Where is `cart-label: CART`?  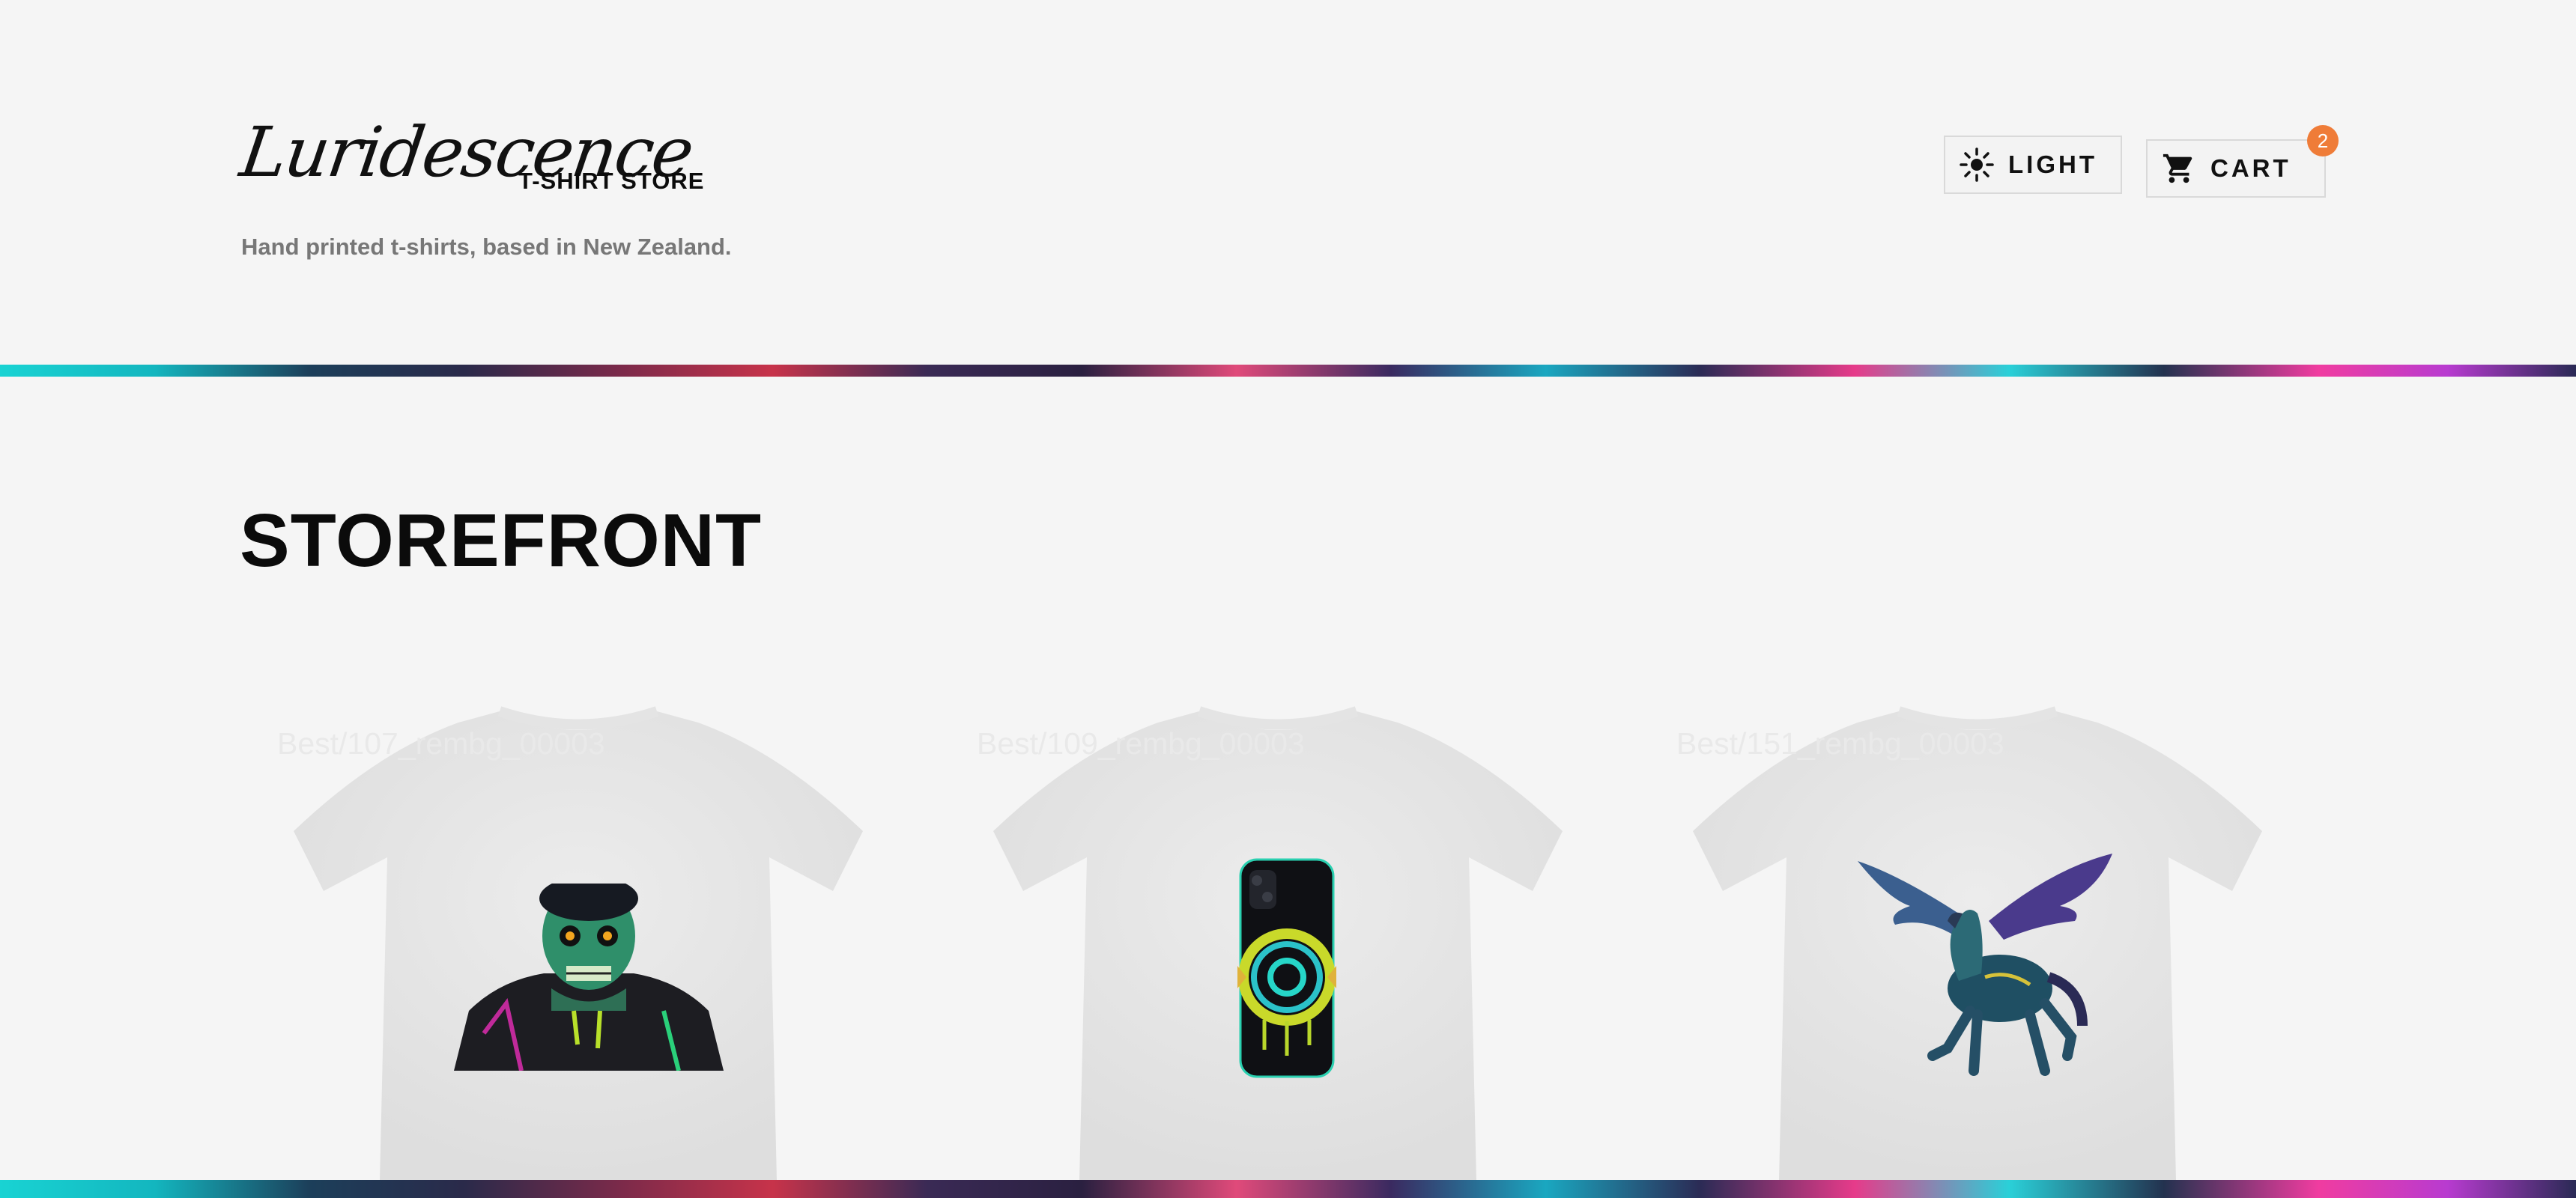
cart-label: CART is located at coordinates (2250, 168).